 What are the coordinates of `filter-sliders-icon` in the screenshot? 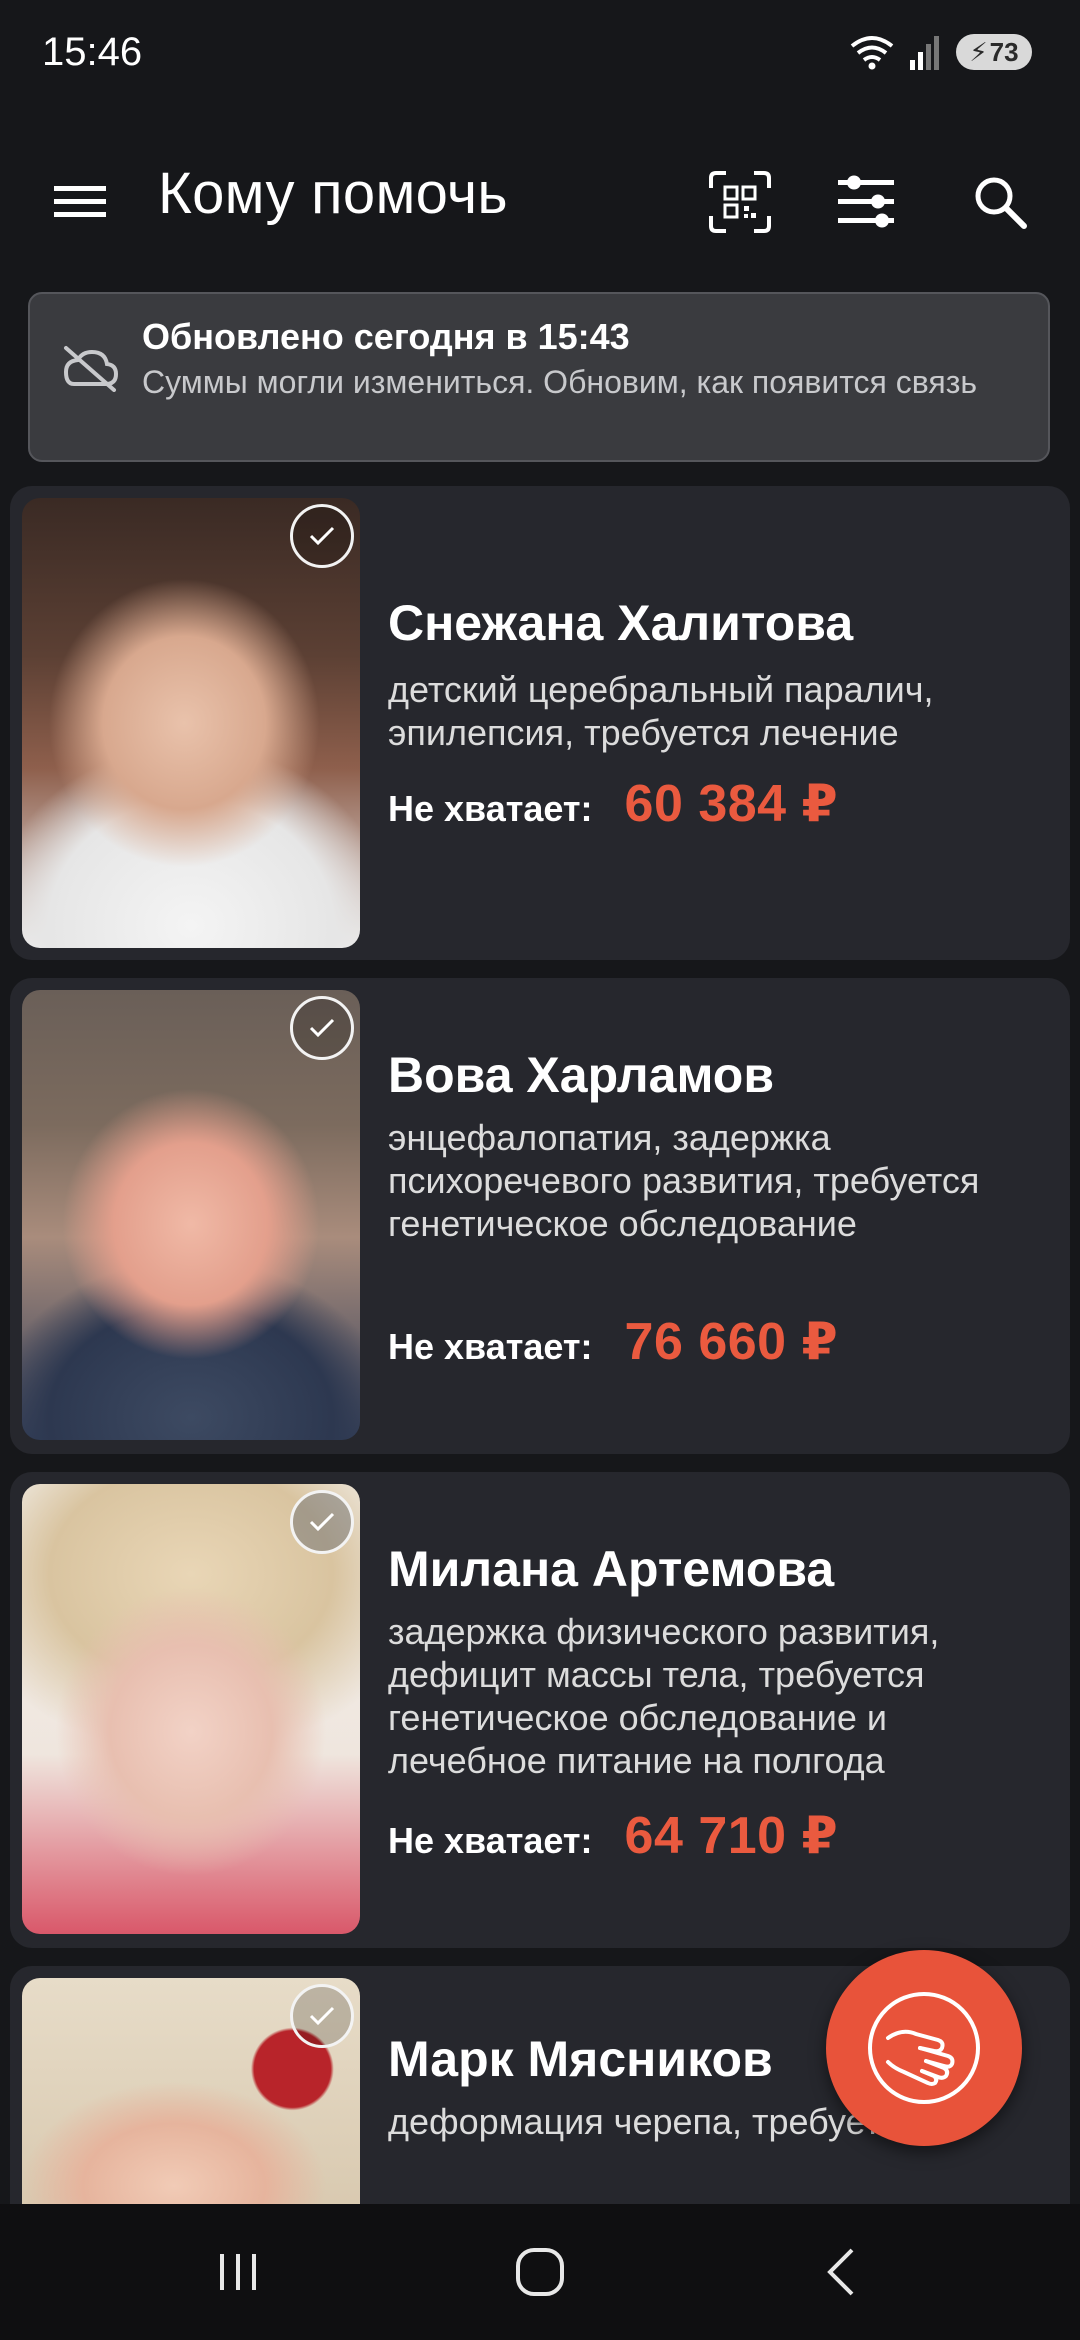 It's located at (866, 201).